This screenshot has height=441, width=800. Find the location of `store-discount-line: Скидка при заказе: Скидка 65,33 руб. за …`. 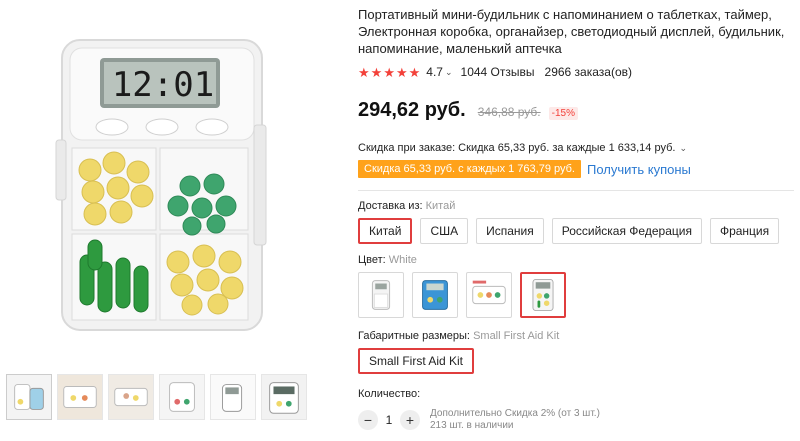

store-discount-line: Скидка при заказе: Скидка 65,33 руб. за … is located at coordinates (576, 148).